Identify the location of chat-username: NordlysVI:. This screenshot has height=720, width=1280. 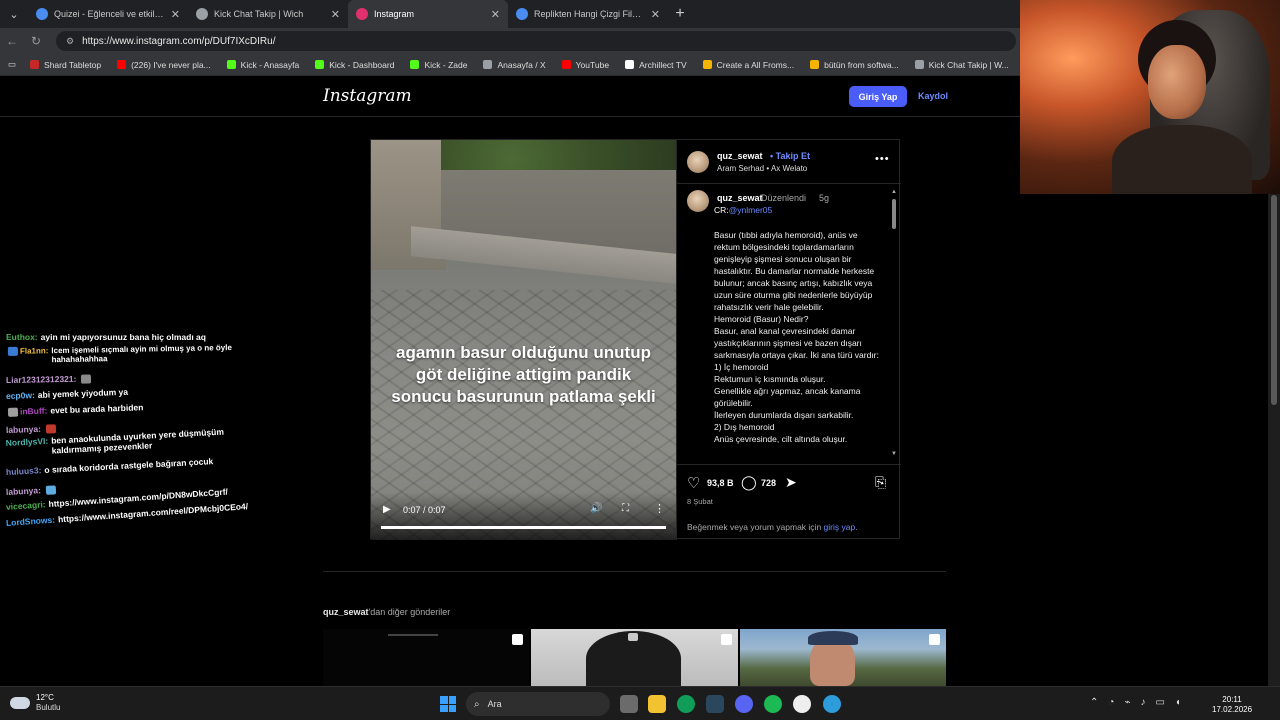
(27, 441).